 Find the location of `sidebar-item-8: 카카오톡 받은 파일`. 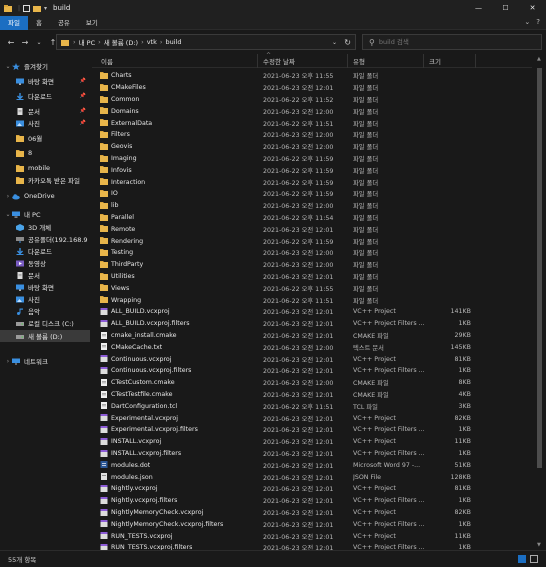

sidebar-item-8: 카카오톡 받은 파일 is located at coordinates (45, 180).